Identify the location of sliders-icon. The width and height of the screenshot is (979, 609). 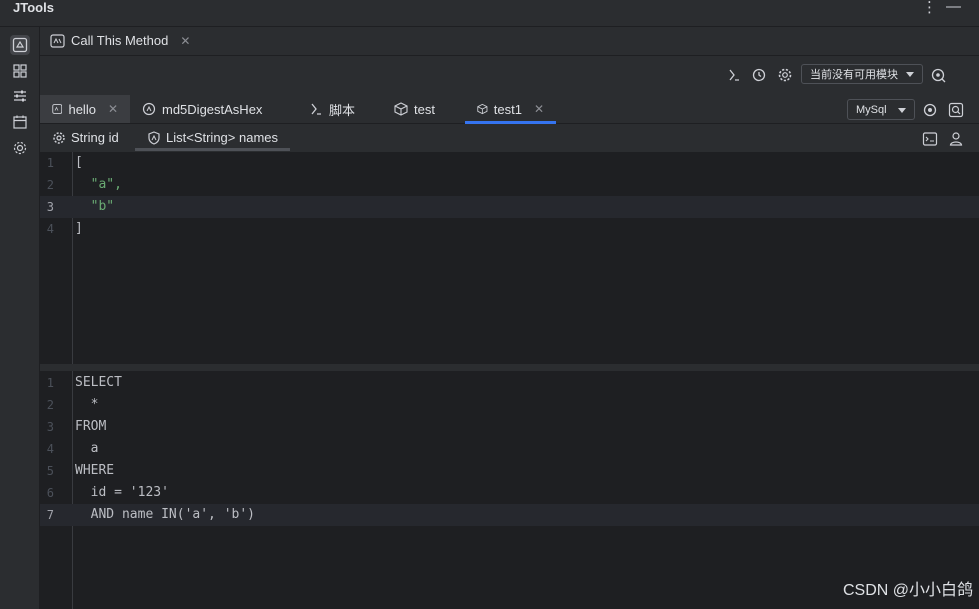
(20, 96).